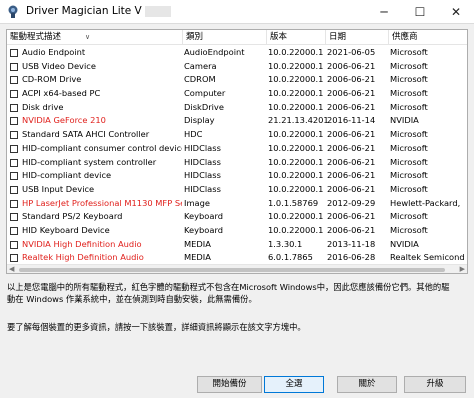 The image size is (474, 398). I want to click on driver-name: HID Keyboard Device, so click(66, 229).